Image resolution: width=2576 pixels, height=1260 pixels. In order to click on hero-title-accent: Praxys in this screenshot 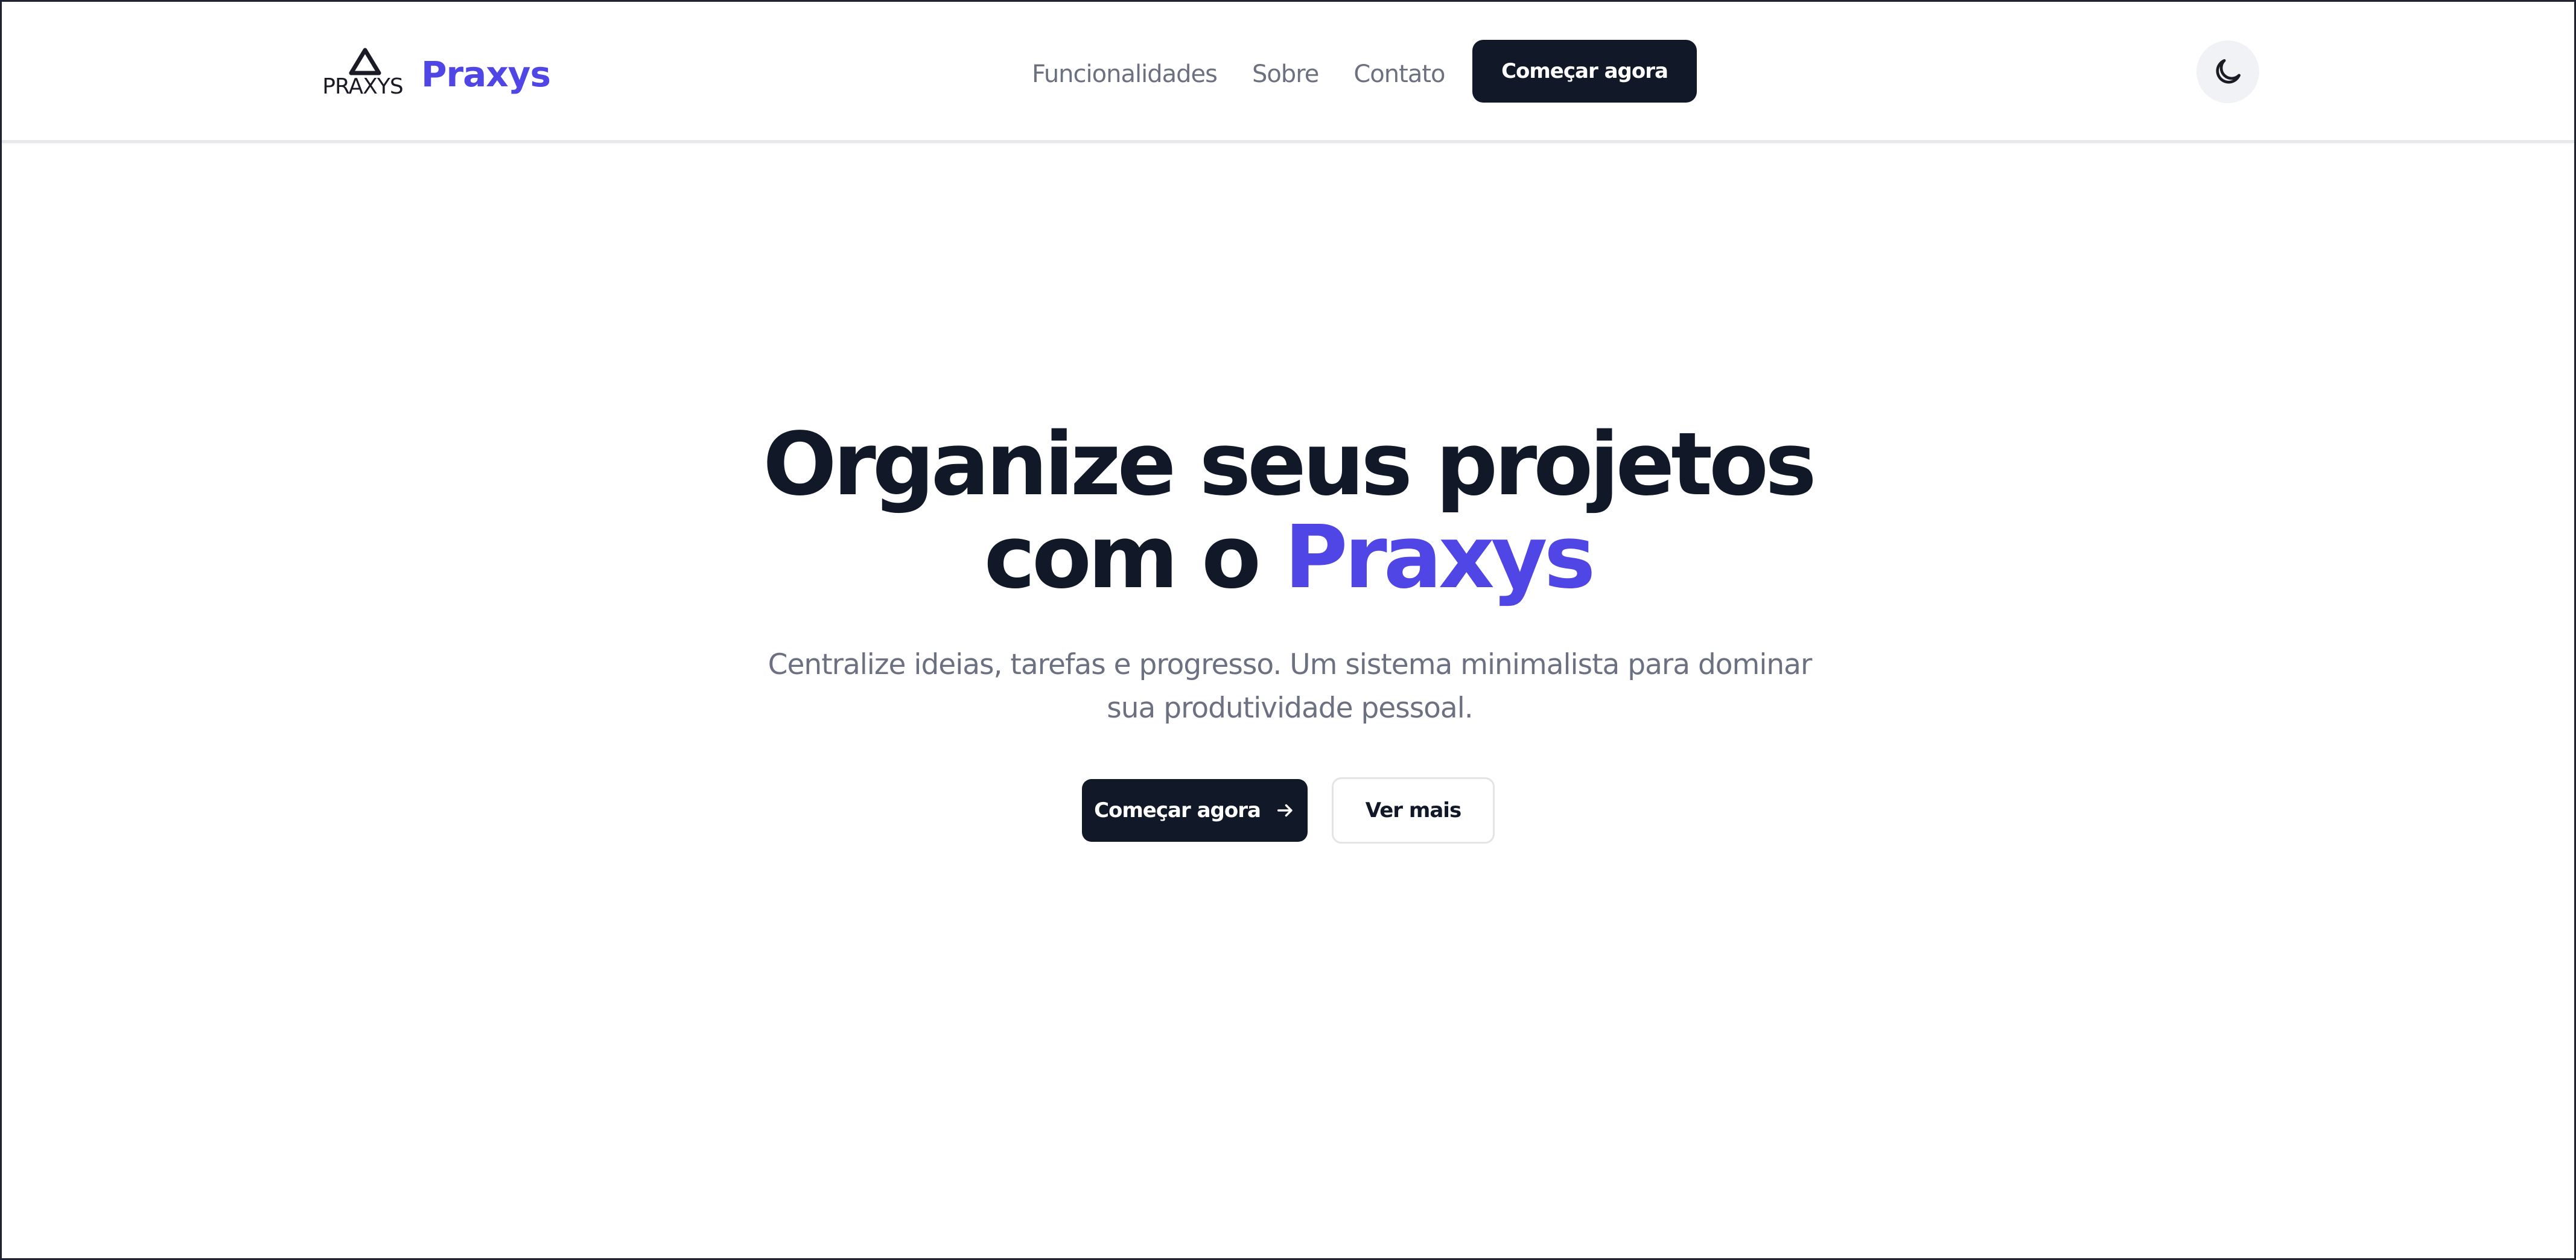, I will do `click(1440, 557)`.